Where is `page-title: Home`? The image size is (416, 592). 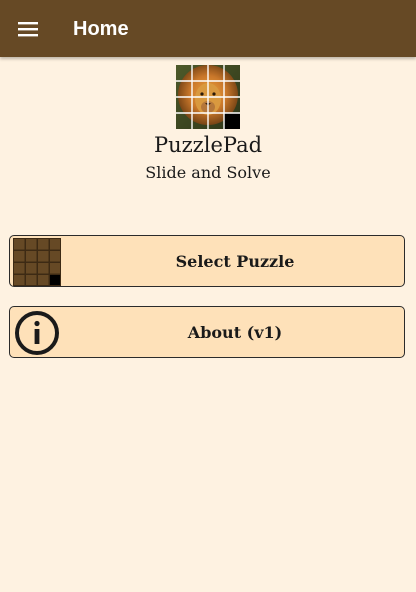 page-title: Home is located at coordinates (101, 29).